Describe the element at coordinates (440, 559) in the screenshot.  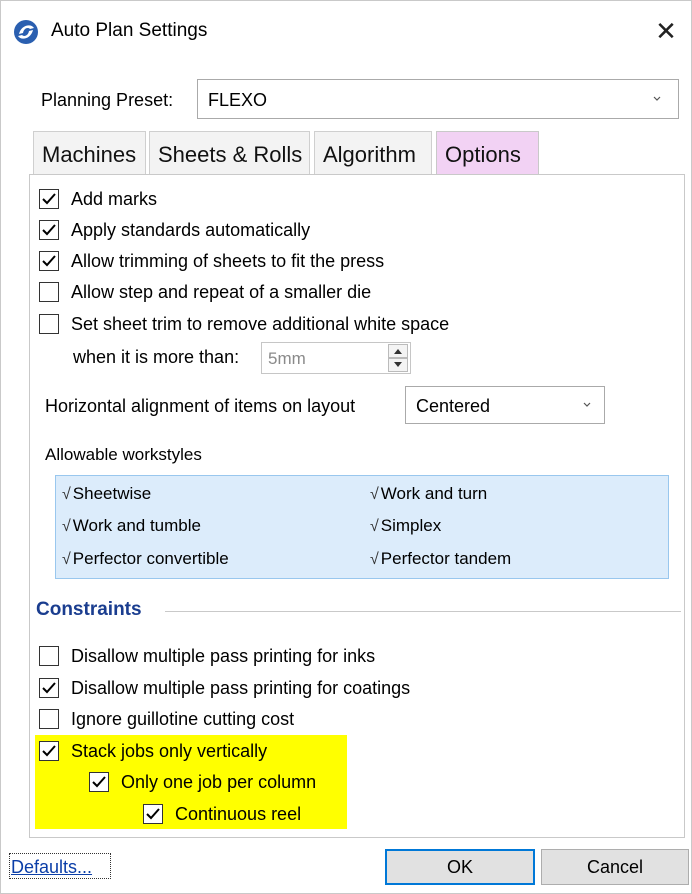
I see `workstyle-item: √ Perfector tandem` at that location.